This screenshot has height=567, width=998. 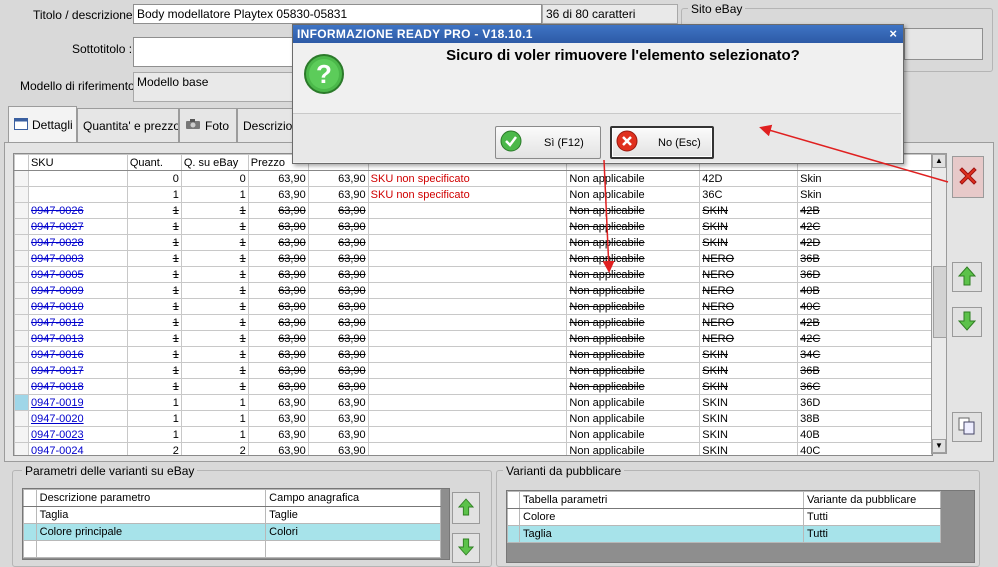 I want to click on sku-cell: 0947-0019, so click(x=77, y=402).